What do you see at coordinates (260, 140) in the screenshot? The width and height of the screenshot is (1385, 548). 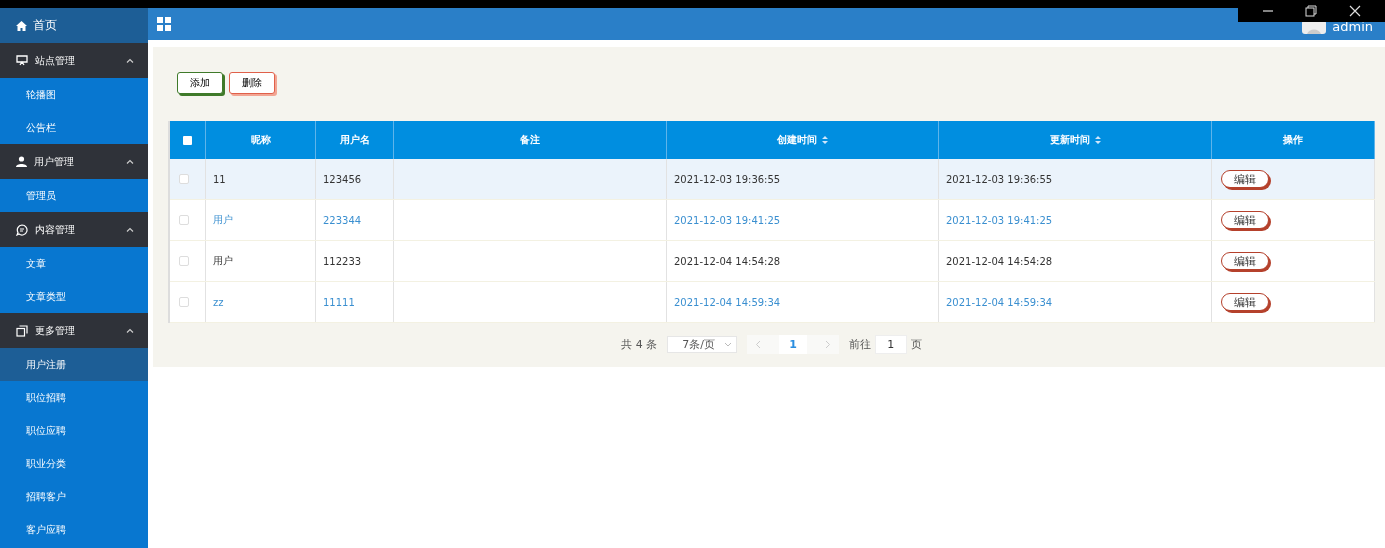 I see `column-header: 昵称` at bounding box center [260, 140].